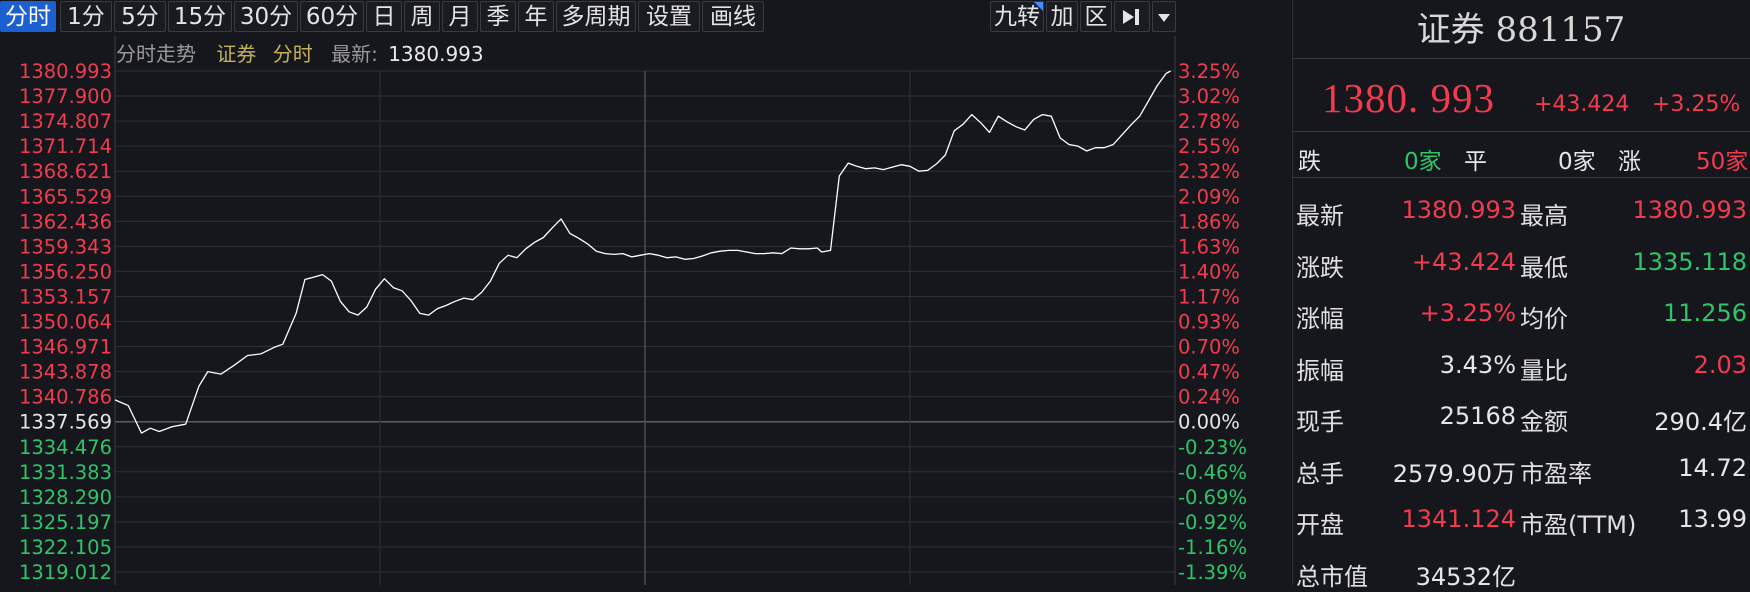  Describe the element at coordinates (1212, 497) in the screenshot. I see `y-tick-label-right: -0.69%` at that location.